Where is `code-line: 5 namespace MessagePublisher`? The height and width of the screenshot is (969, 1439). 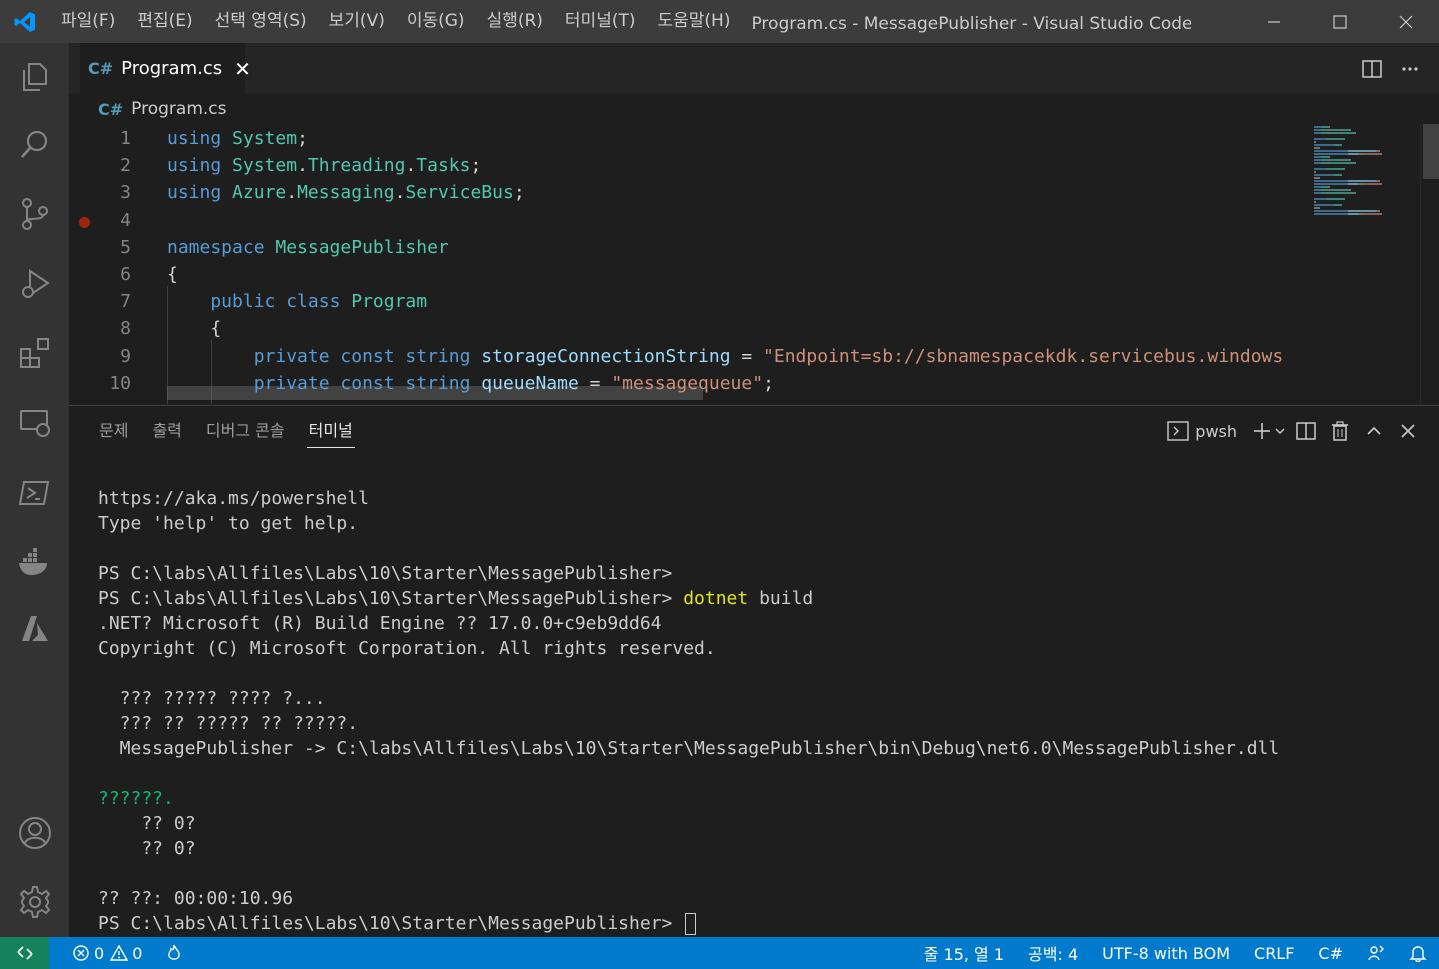
code-line: 5 namespace MessagePublisher is located at coordinates (687, 247).